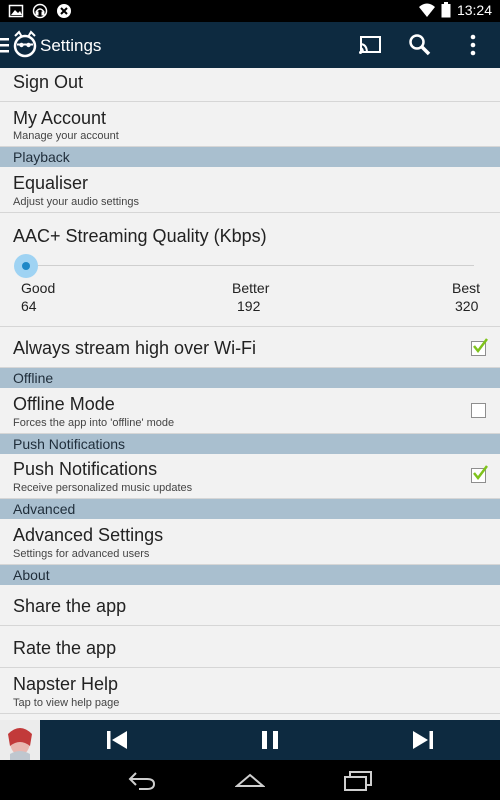  I want to click on search-icon, so click(420, 45).